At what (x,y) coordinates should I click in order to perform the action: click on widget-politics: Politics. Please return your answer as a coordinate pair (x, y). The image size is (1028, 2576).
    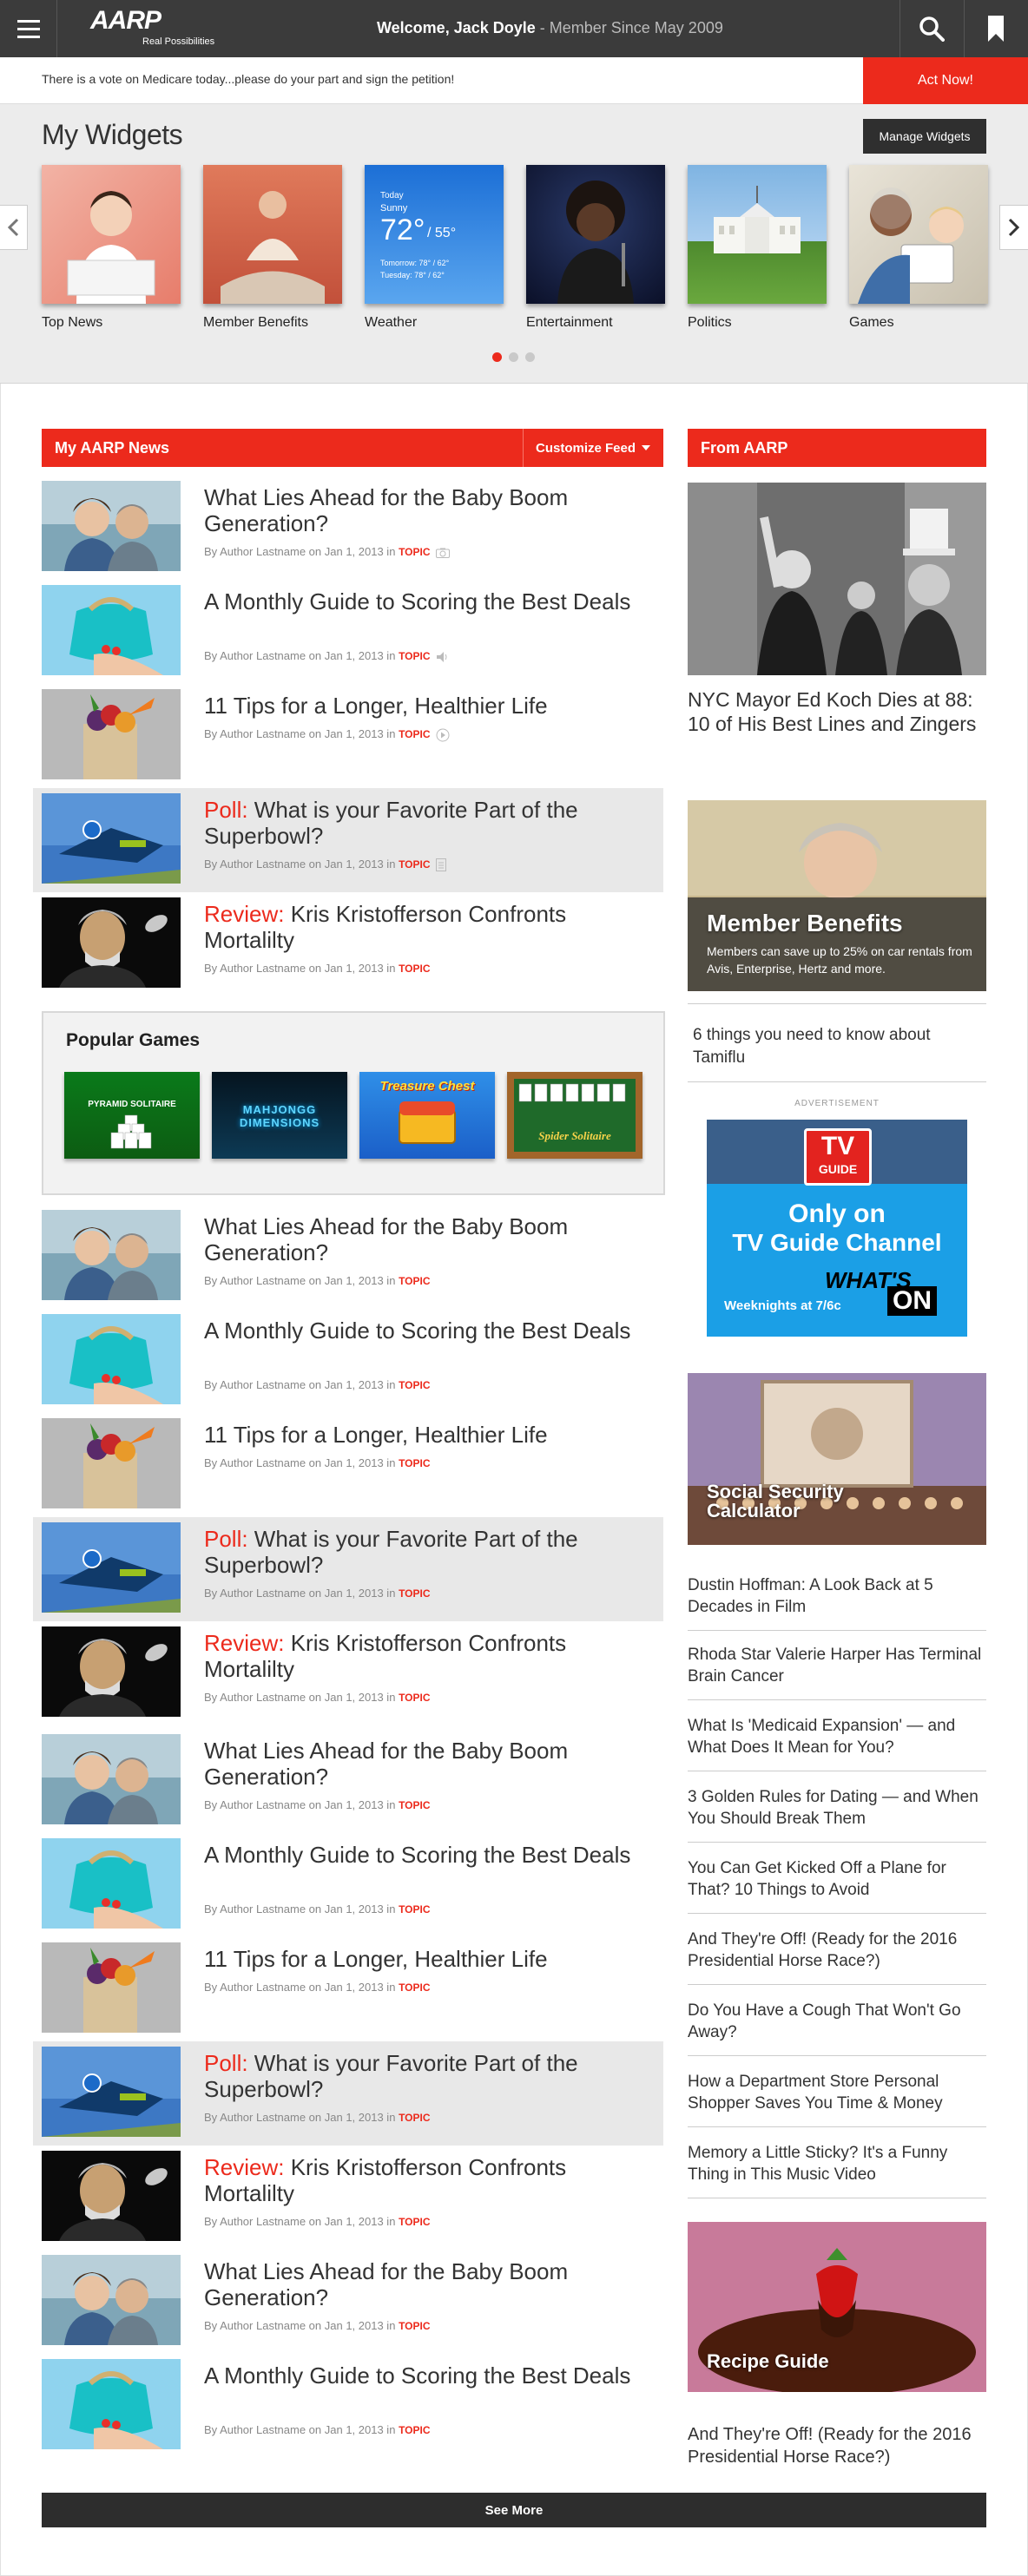
    Looking at the image, I should click on (757, 248).